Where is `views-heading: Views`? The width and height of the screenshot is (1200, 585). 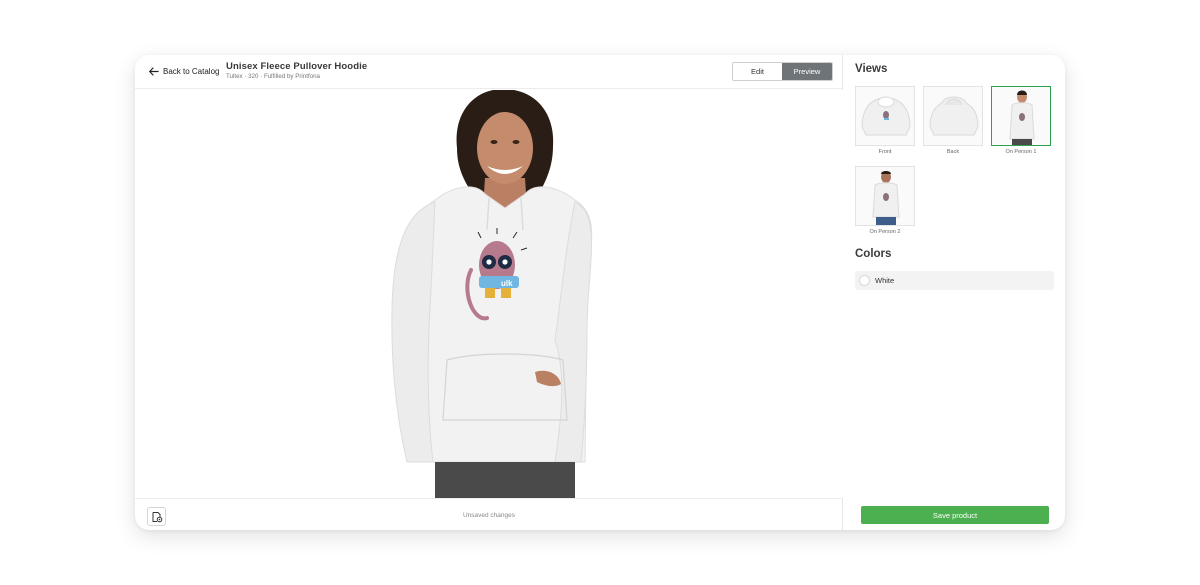
views-heading: Views is located at coordinates (871, 69).